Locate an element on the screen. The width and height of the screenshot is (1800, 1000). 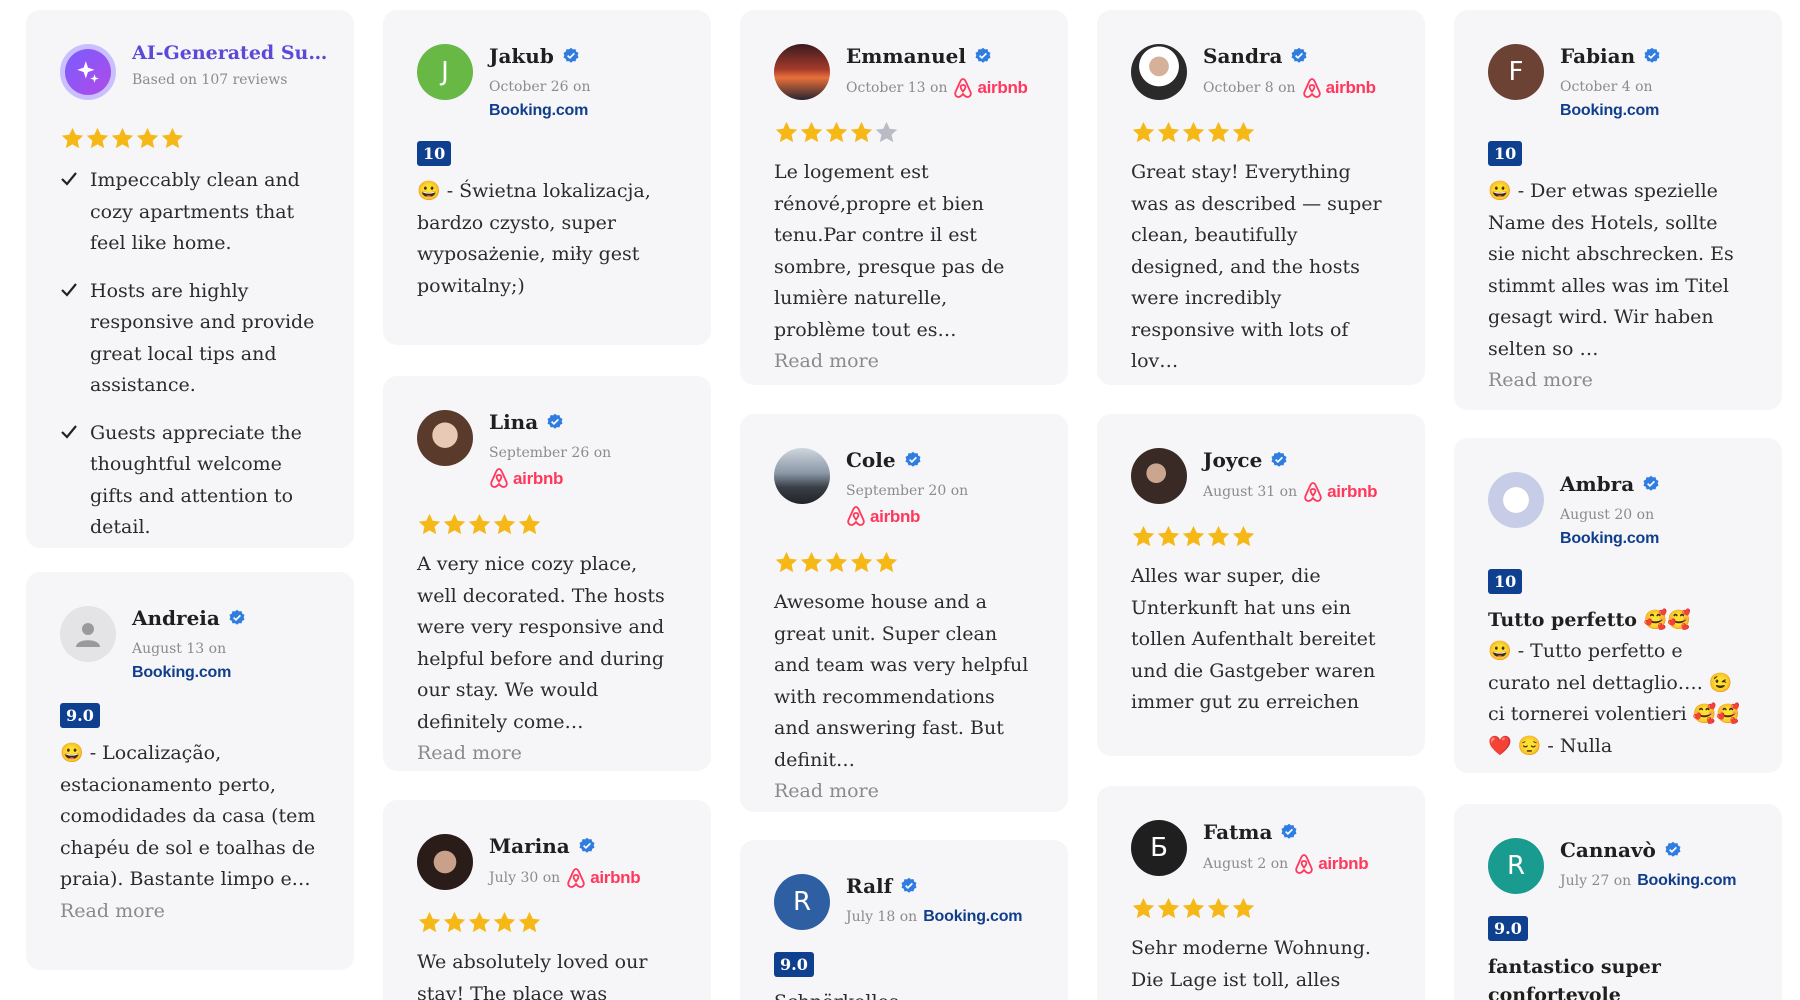
review-date: August 2 is located at coordinates (1235, 864).